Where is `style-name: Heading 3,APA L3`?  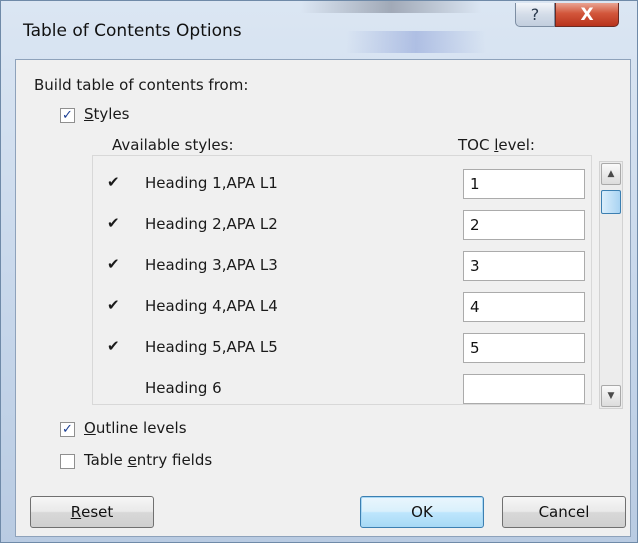 style-name: Heading 3,APA L3 is located at coordinates (211, 265).